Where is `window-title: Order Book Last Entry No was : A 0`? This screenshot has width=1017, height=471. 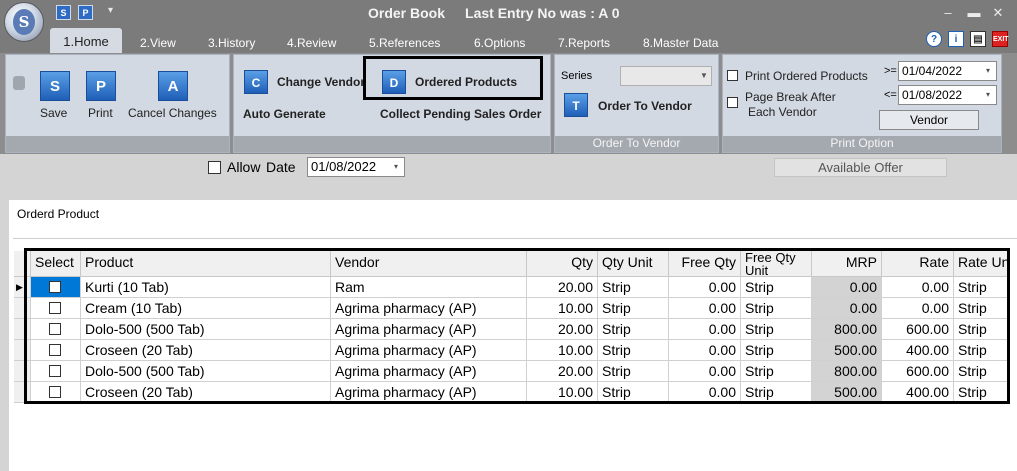
window-title: Order Book Last Entry No was : A 0 is located at coordinates (494, 13).